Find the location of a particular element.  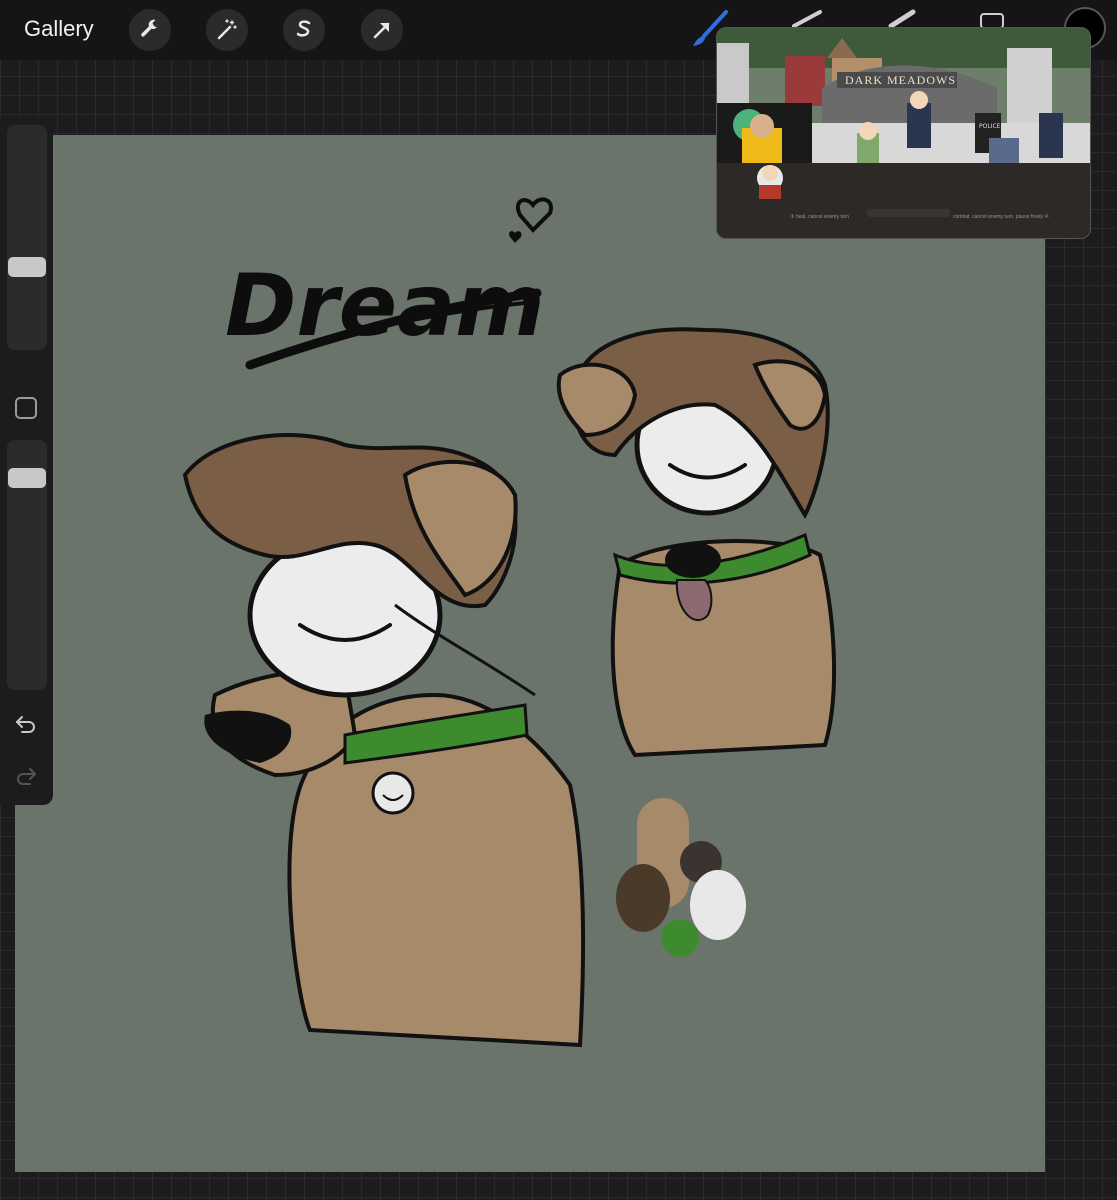

gallery-button: Gallery is located at coordinates (59, 29).